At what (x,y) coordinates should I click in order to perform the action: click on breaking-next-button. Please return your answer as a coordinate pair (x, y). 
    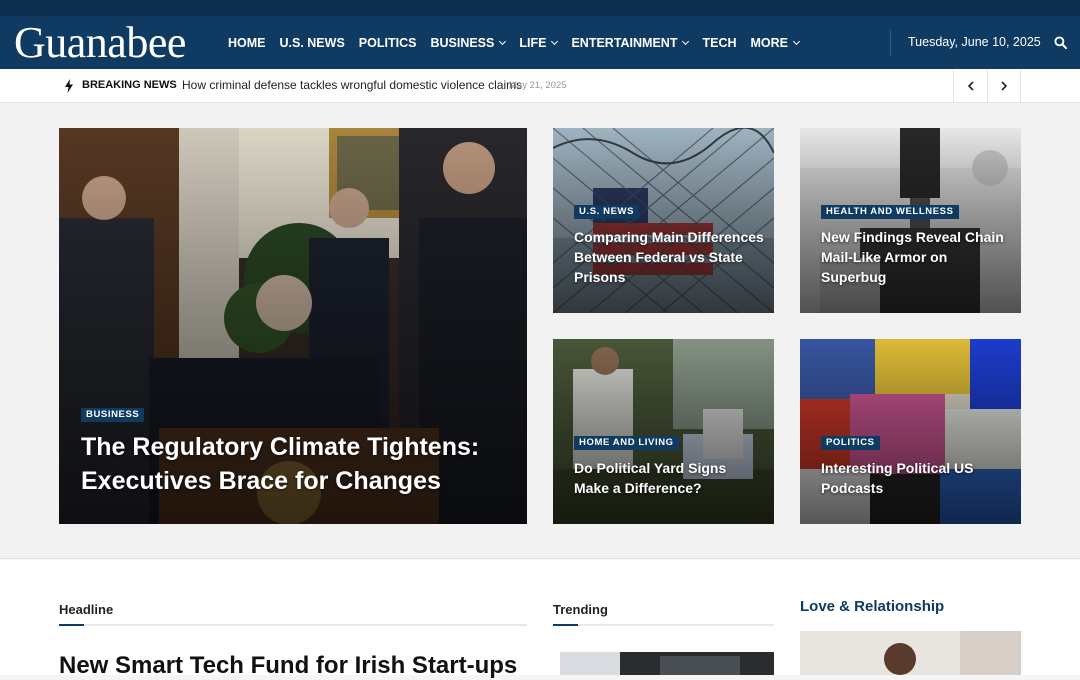
    Looking at the image, I should click on (1004, 85).